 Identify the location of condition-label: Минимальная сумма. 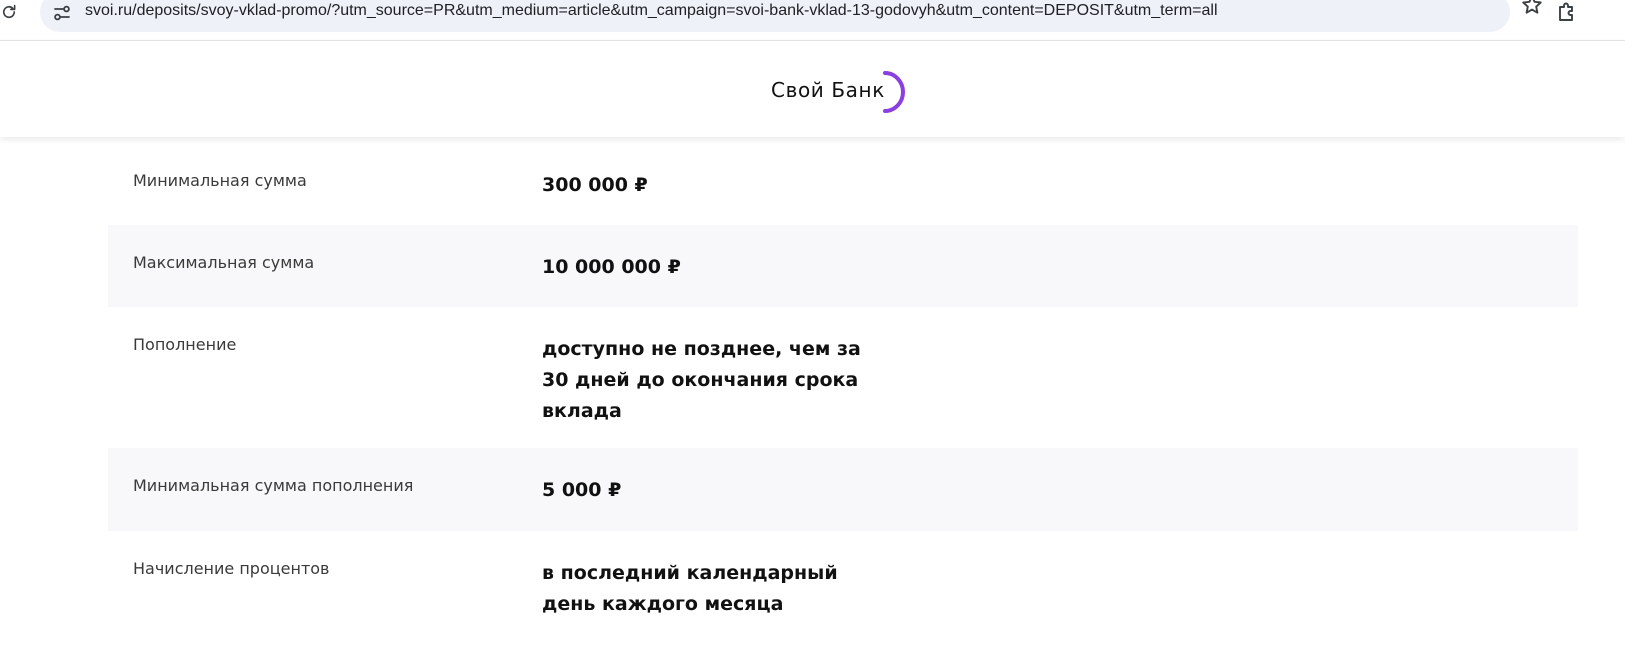
(220, 180).